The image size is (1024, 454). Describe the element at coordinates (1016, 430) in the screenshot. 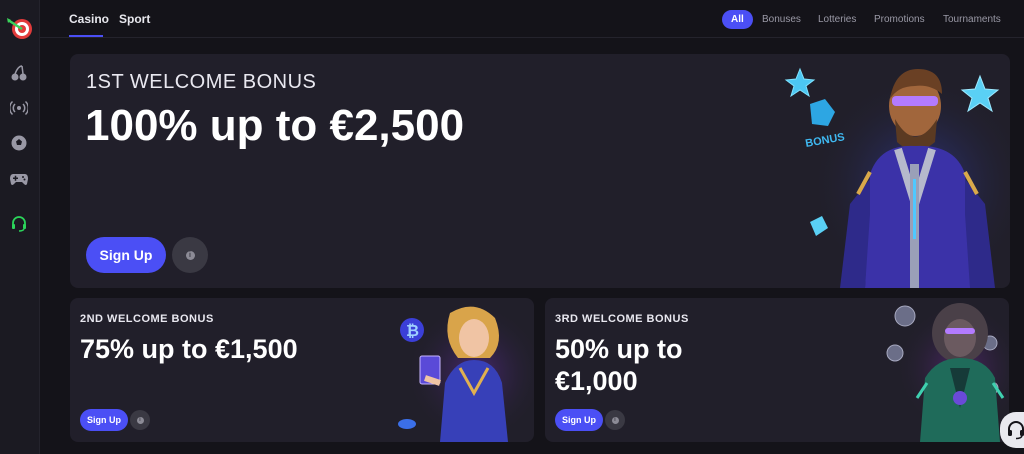

I see `headset-icon` at that location.